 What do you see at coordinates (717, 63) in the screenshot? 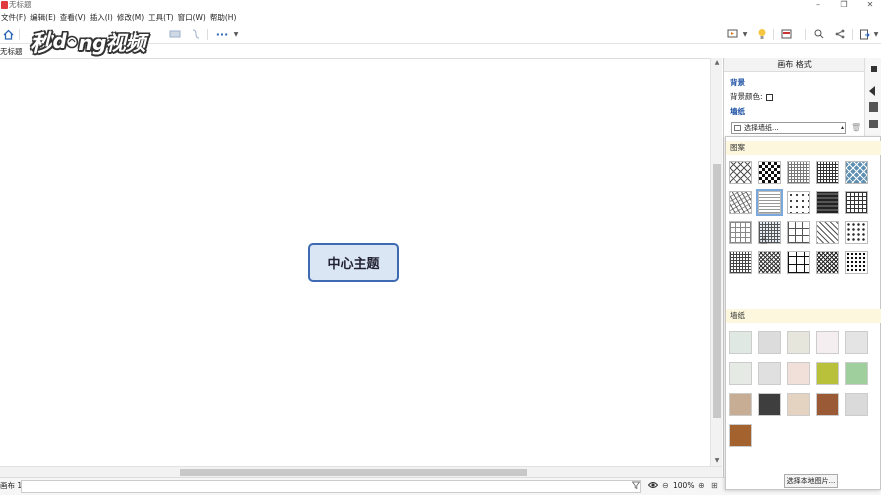
I see `scroll-up-icon: ▲` at bounding box center [717, 63].